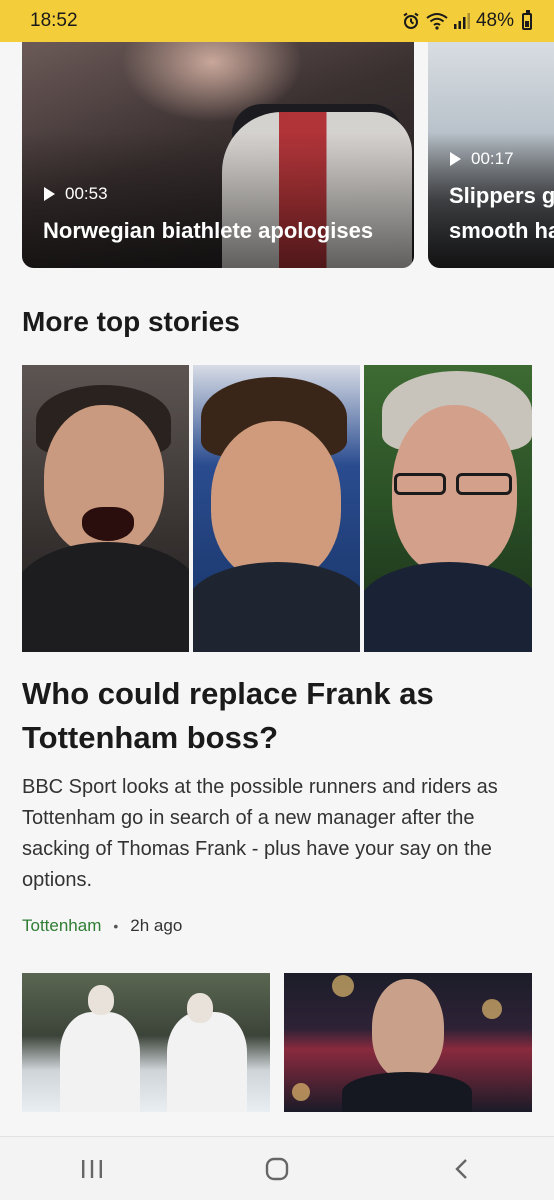  I want to click on video-title: Norwegian biathlete apologises, so click(208, 230).